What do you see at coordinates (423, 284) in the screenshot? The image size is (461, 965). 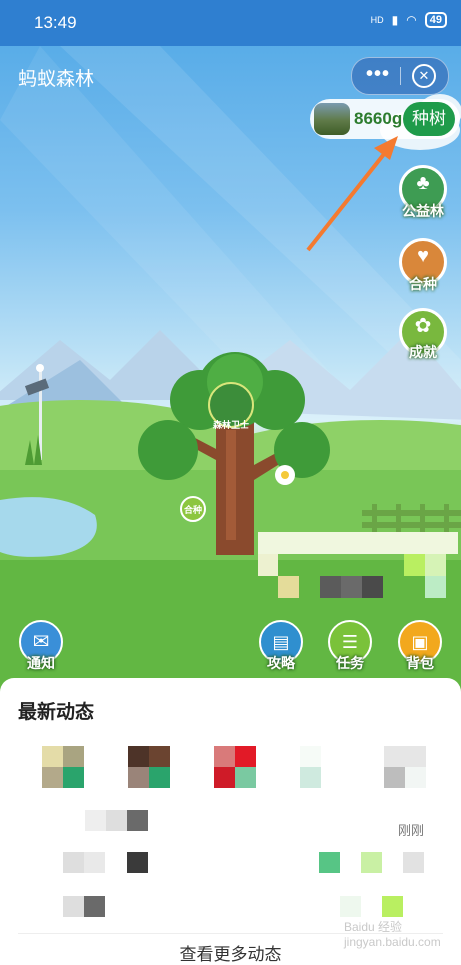 I see `cooperate-label: 合种` at bounding box center [423, 284].